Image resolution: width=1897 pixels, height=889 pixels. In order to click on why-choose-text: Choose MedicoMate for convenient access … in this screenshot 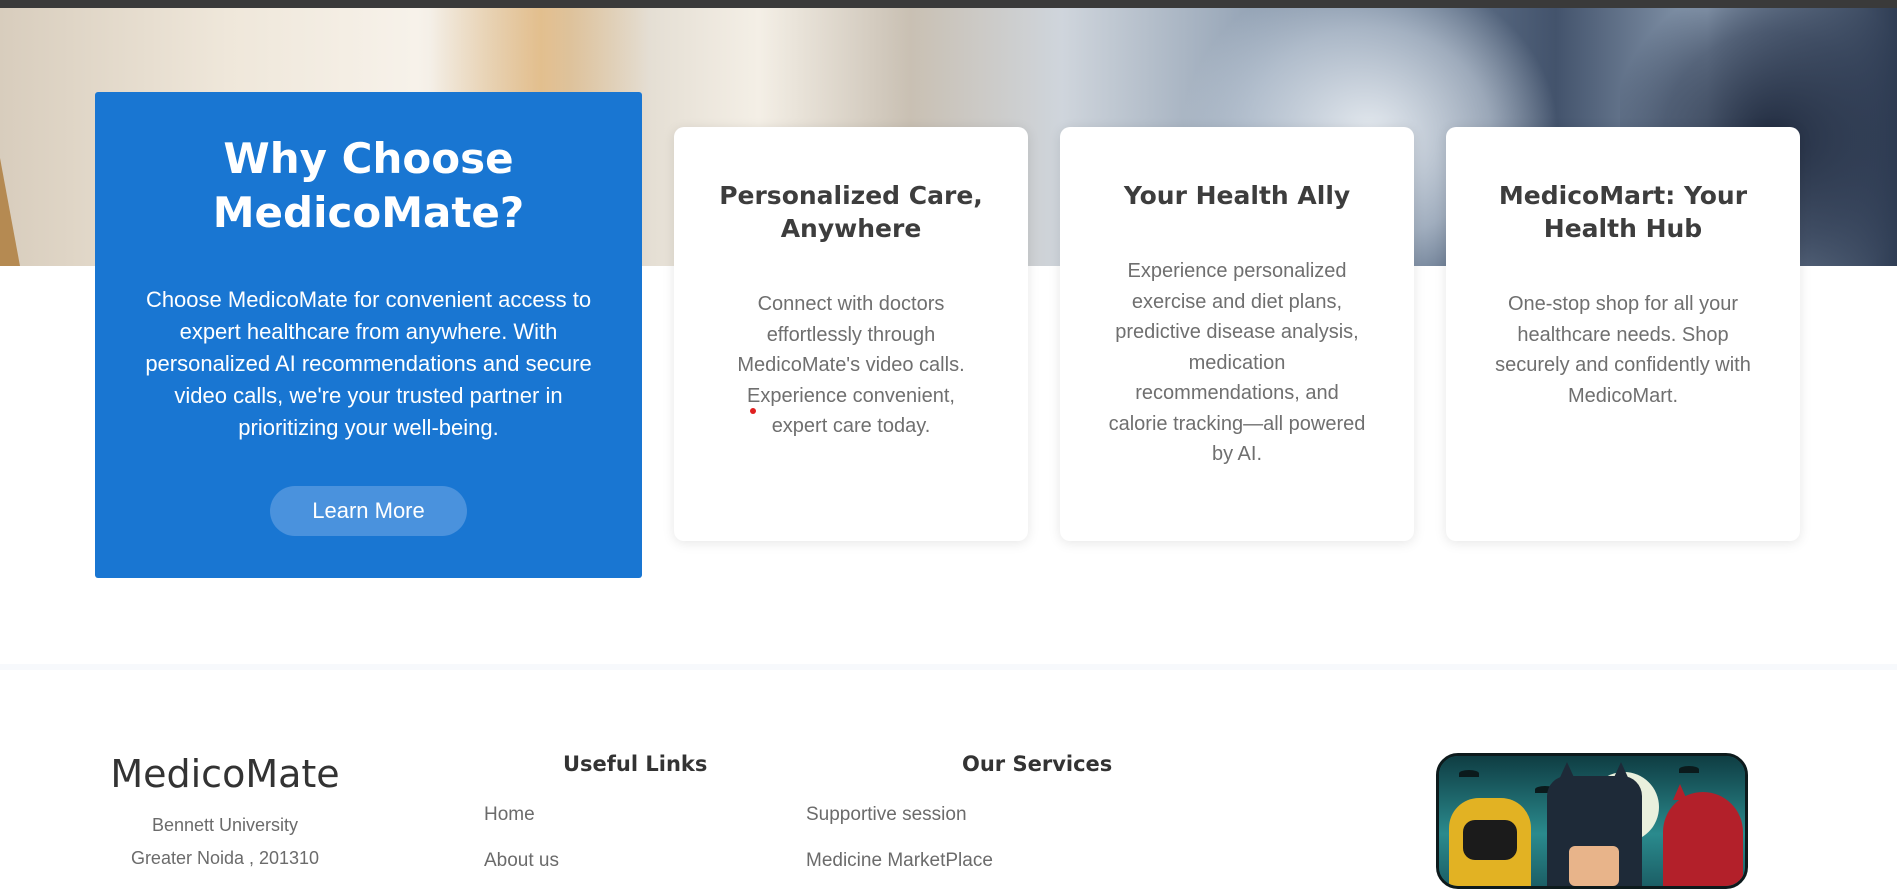, I will do `click(368, 363)`.